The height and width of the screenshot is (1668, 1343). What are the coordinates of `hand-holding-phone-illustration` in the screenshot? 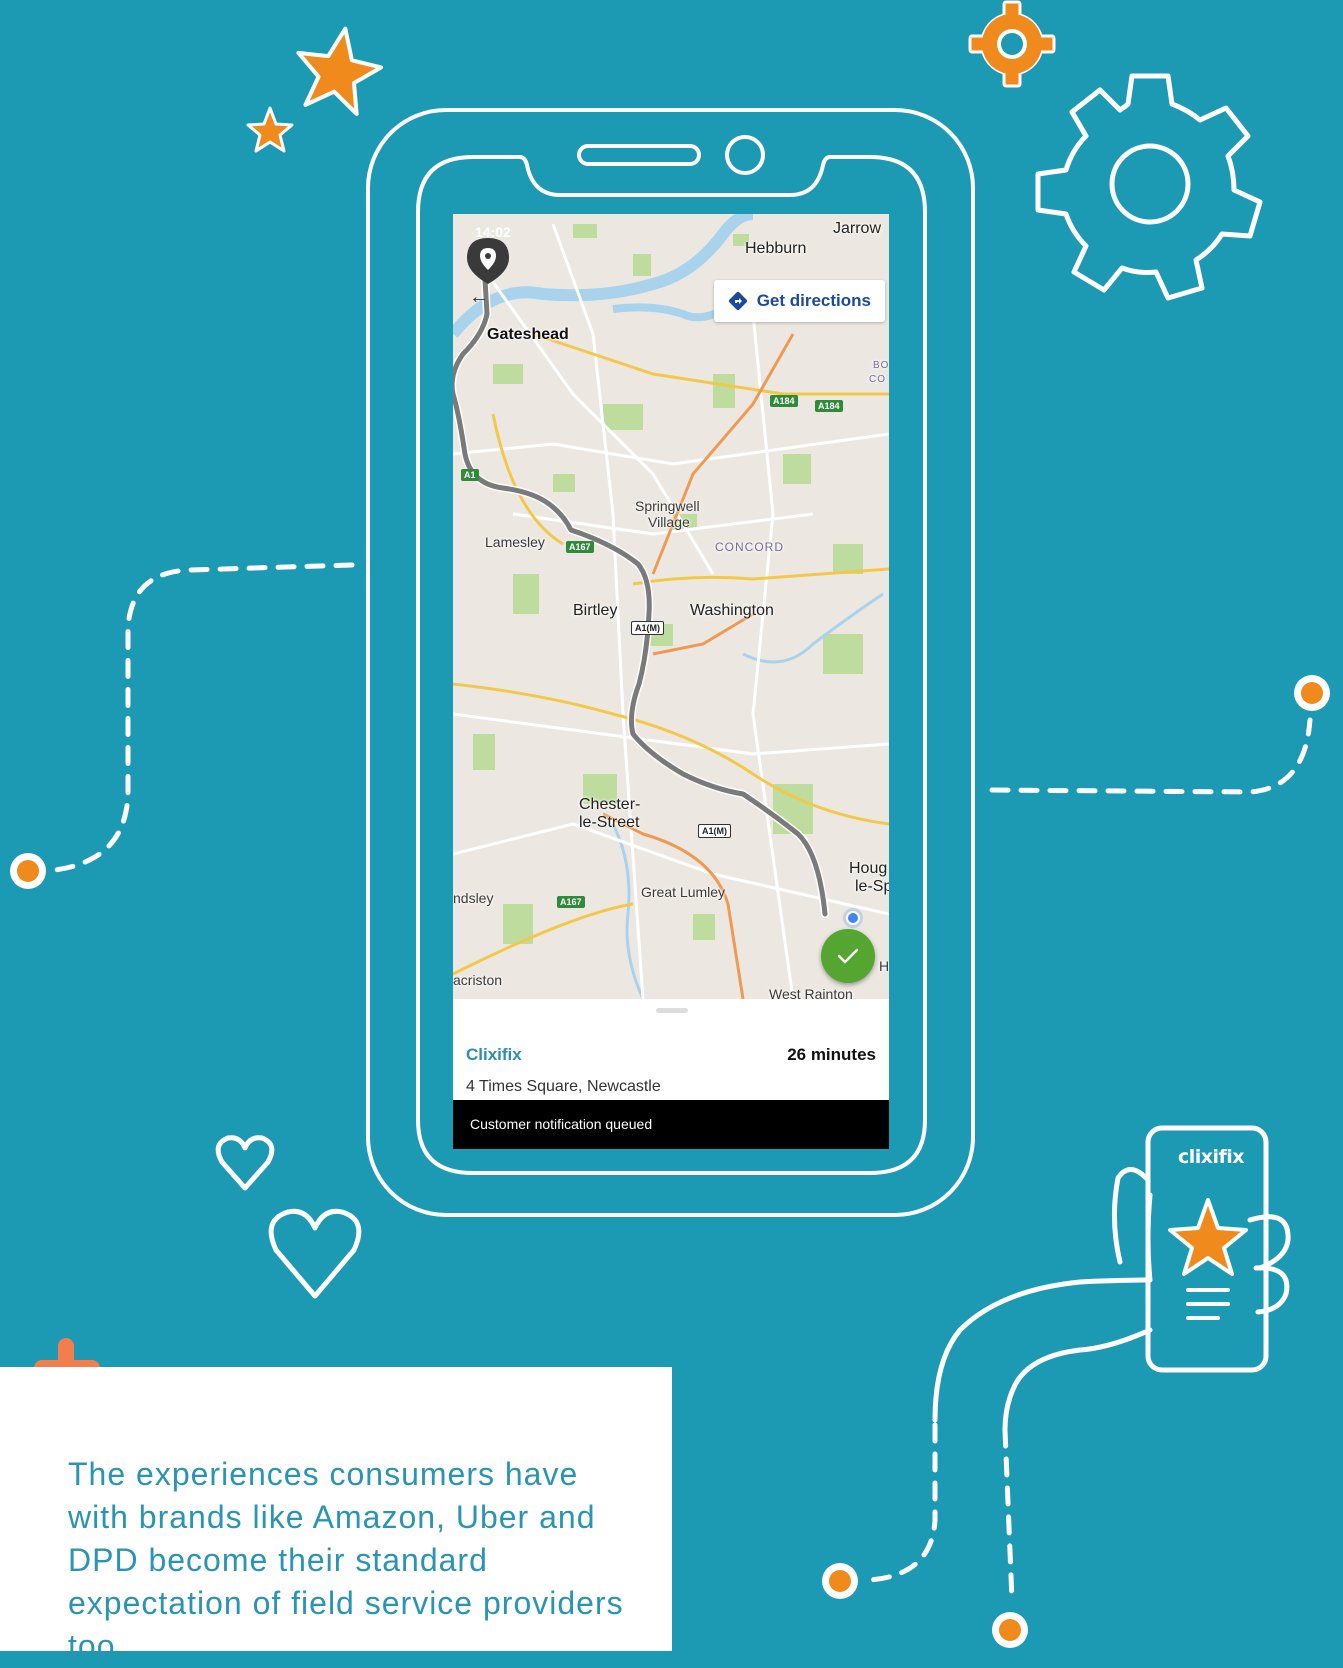 It's located at (1111, 1279).